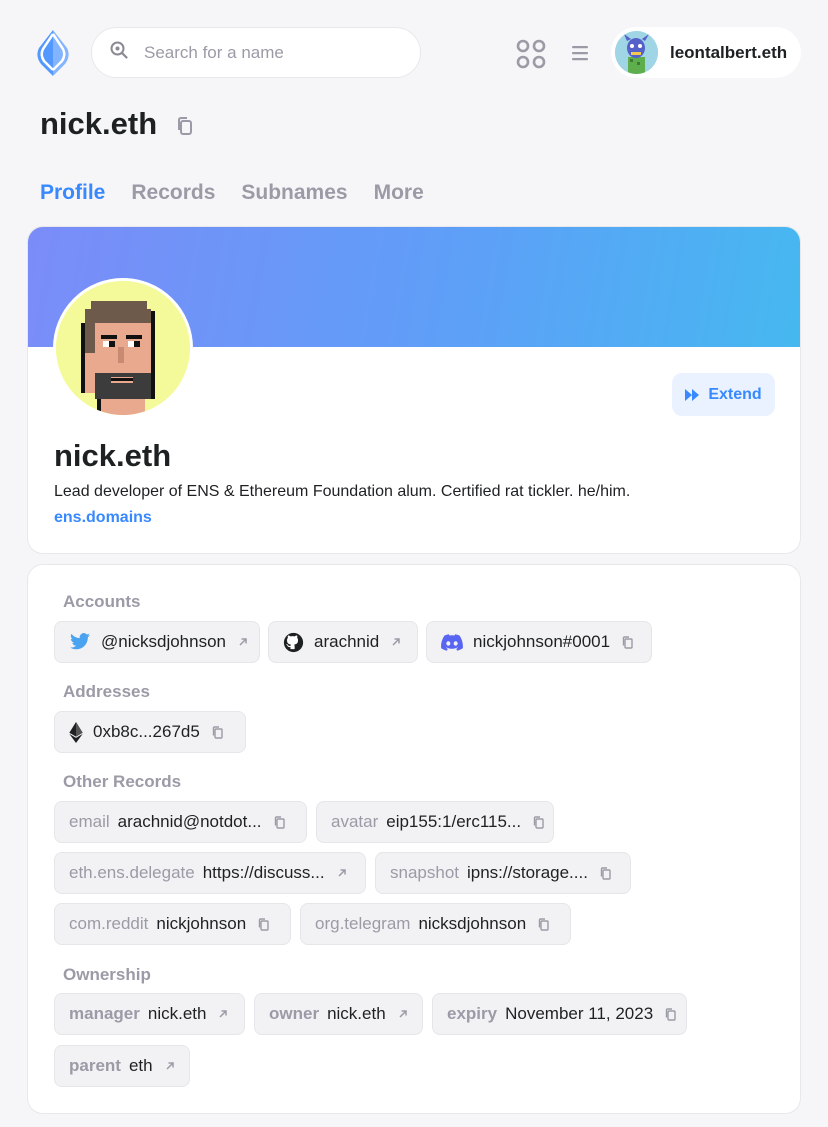 The image size is (828, 1127). I want to click on ownership-chip-owner: owner nick.eth, so click(338, 1014).